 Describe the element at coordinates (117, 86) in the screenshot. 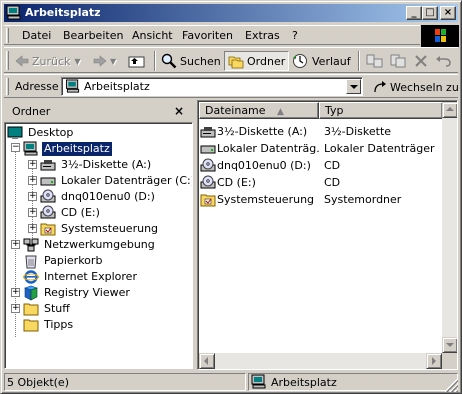

I see `address-value: Arbeitsplatz` at that location.